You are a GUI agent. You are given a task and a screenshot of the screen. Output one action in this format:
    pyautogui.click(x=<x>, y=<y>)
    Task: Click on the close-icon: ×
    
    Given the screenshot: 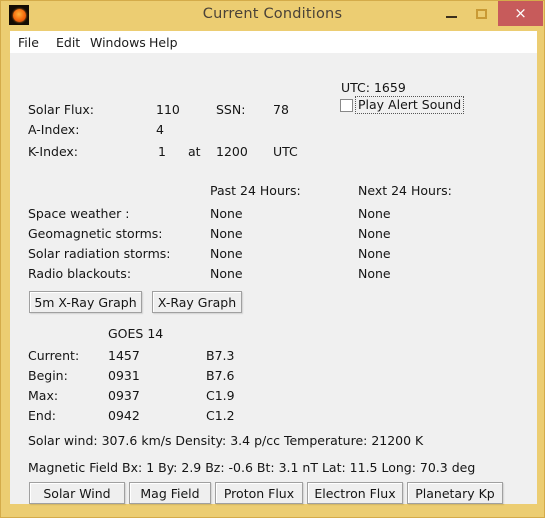 What is the action you would take?
    pyautogui.click(x=520, y=13)
    